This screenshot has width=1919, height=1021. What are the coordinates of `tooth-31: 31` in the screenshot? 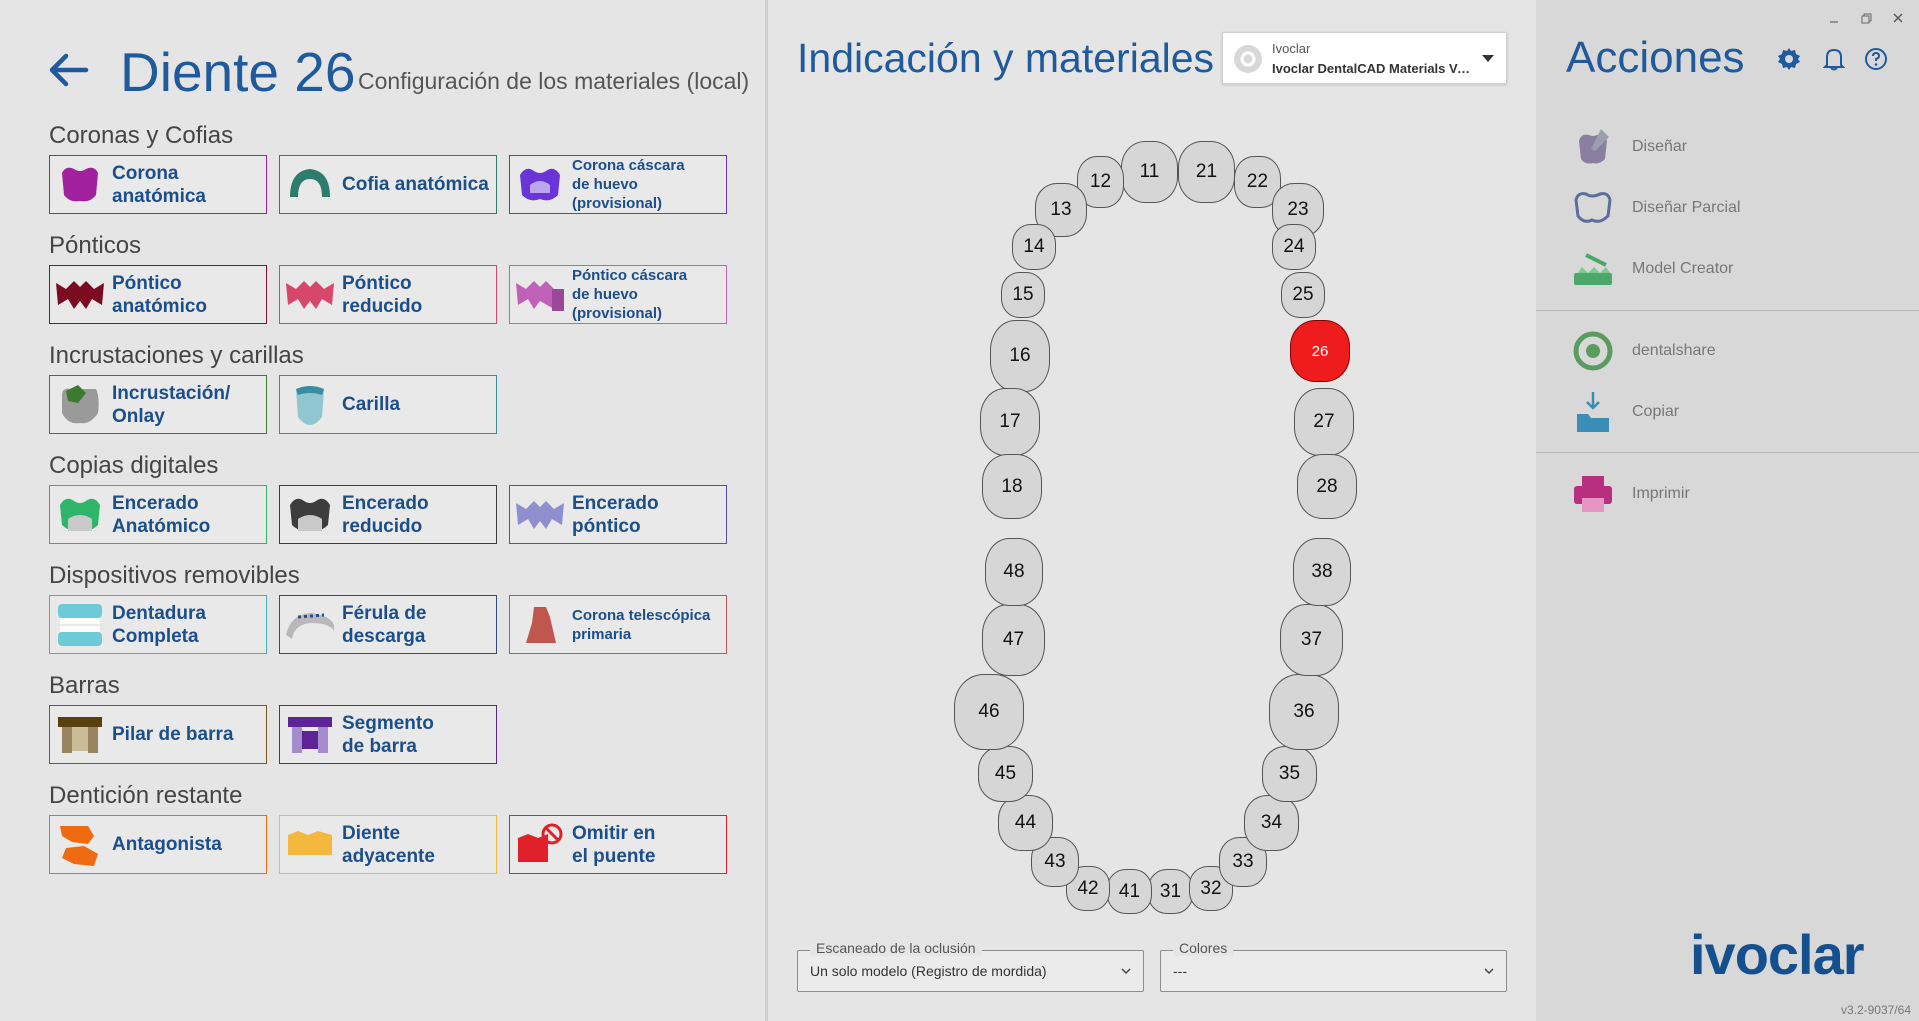 It's located at (1170, 891).